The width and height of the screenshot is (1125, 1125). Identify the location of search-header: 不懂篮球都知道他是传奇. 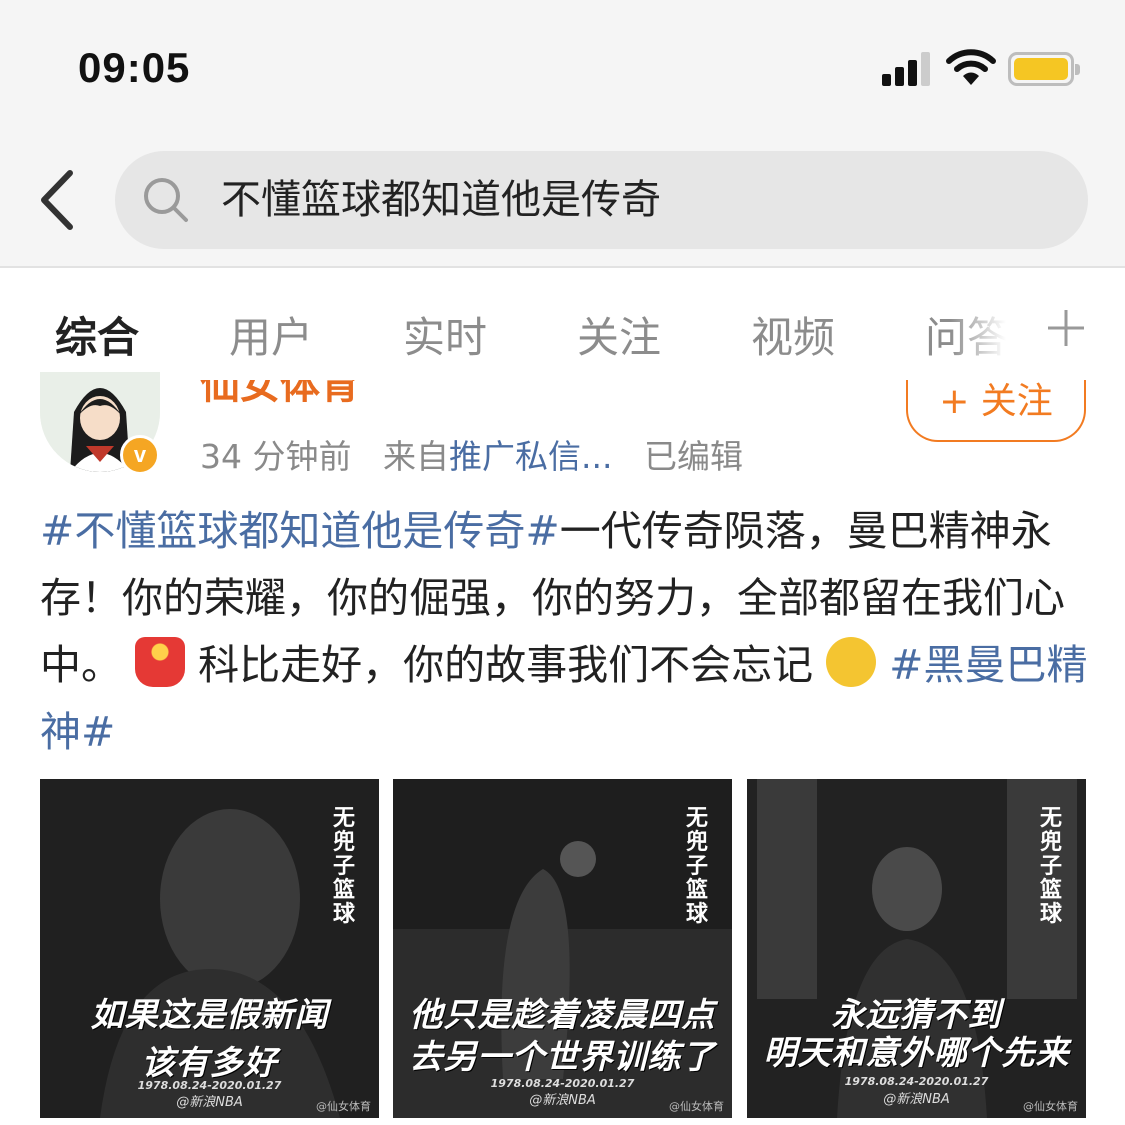
(562, 201).